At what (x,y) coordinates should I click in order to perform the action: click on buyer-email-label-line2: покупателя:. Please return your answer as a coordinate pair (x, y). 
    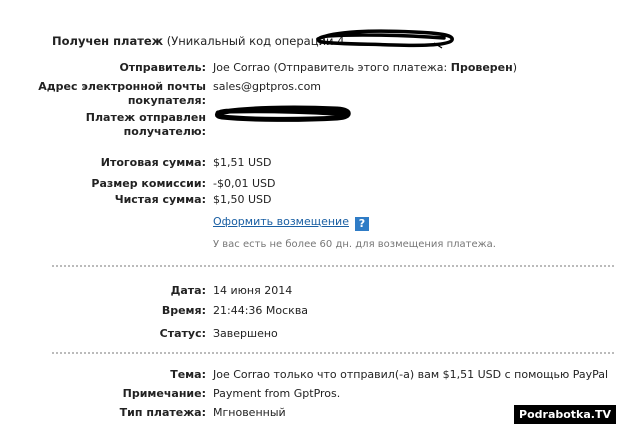
    Looking at the image, I should click on (166, 100).